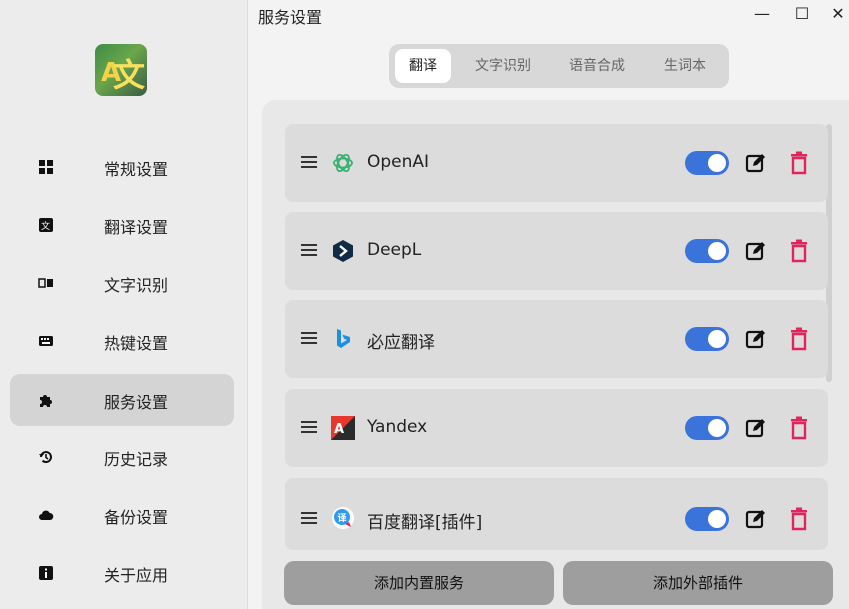 The image size is (849, 609). I want to click on service-row-bing: 必应翻译, so click(556, 339).